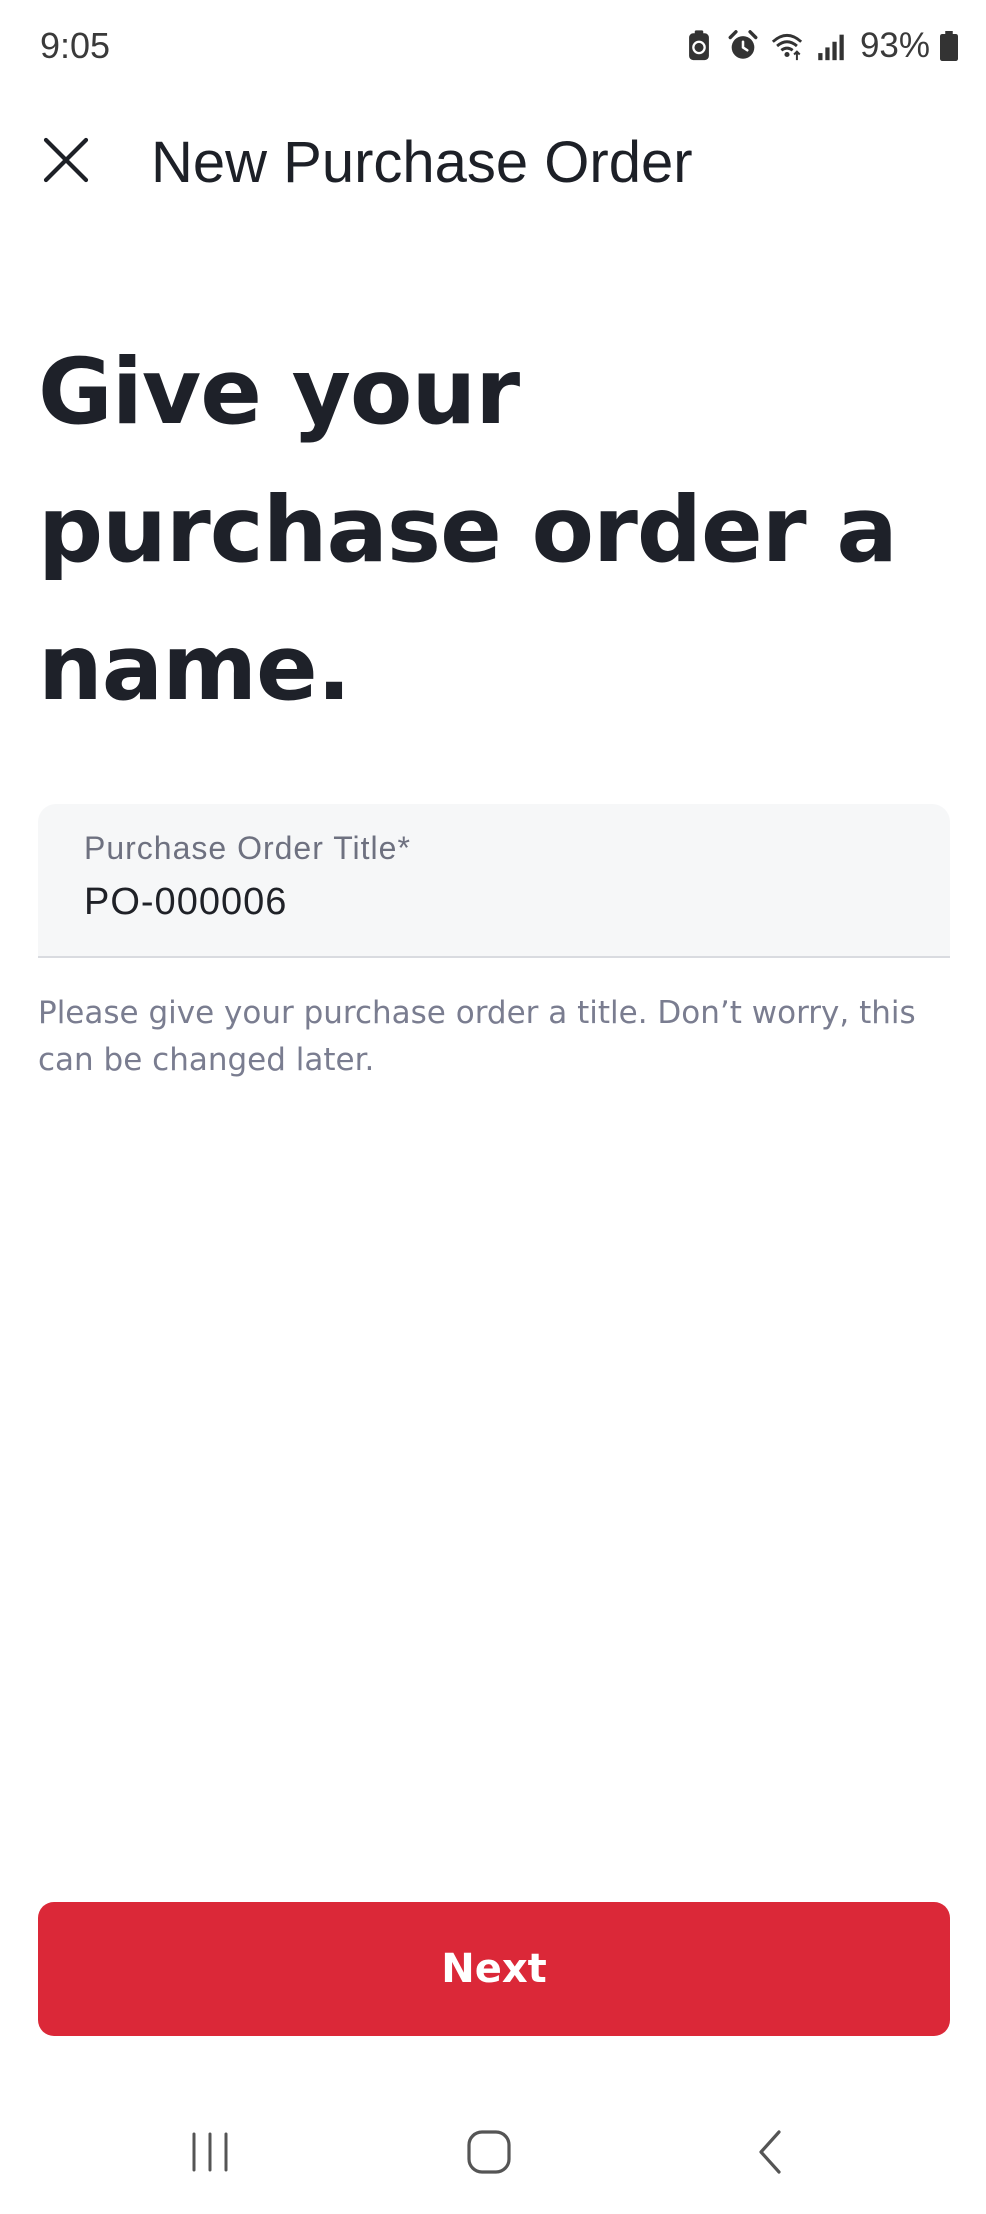 The image size is (986, 2214). Describe the element at coordinates (75, 45) in the screenshot. I see `status-time: 9:05` at that location.